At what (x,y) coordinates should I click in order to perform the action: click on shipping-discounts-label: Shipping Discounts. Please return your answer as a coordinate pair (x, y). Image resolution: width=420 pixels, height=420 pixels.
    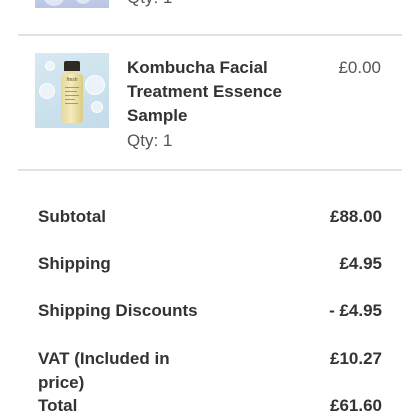
    Looking at the image, I should click on (118, 310).